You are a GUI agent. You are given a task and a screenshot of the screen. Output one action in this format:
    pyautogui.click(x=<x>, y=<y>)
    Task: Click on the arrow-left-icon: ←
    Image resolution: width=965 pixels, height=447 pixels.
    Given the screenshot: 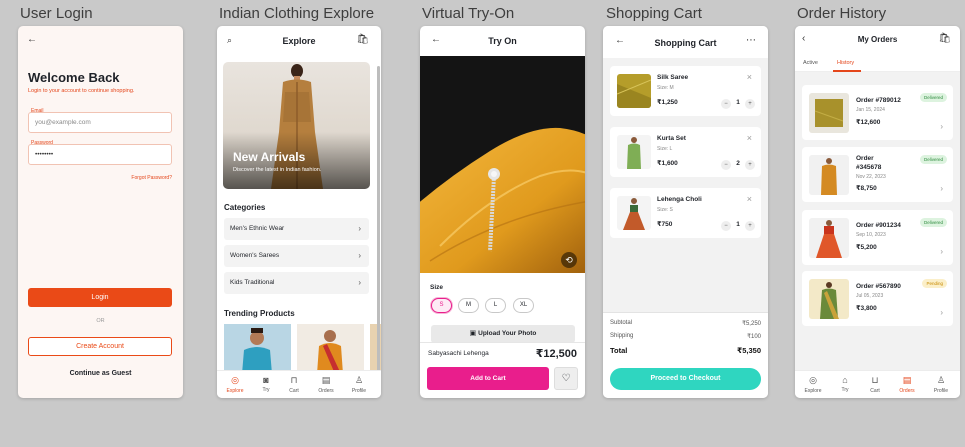 What is the action you would take?
    pyautogui.click(x=32, y=40)
    